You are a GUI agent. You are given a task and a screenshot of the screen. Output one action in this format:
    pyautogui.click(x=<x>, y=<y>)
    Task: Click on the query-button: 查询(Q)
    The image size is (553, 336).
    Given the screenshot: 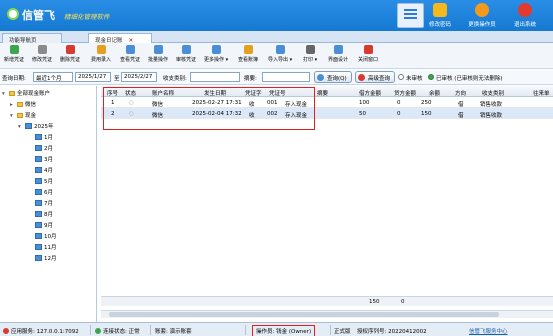 What is the action you would take?
    pyautogui.click(x=333, y=77)
    